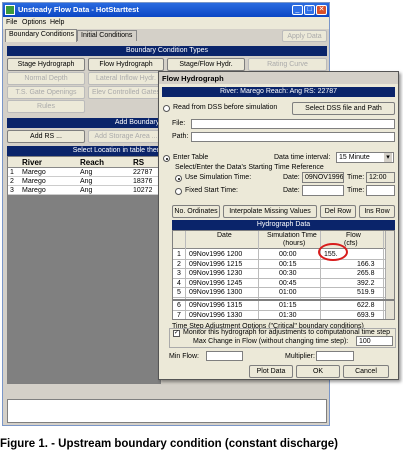 Image resolution: width=403 pixels, height=462 pixels. What do you see at coordinates (126, 92) in the screenshot?
I see `elev-controlled-gates-button: Elev Controlled Gates` at bounding box center [126, 92].